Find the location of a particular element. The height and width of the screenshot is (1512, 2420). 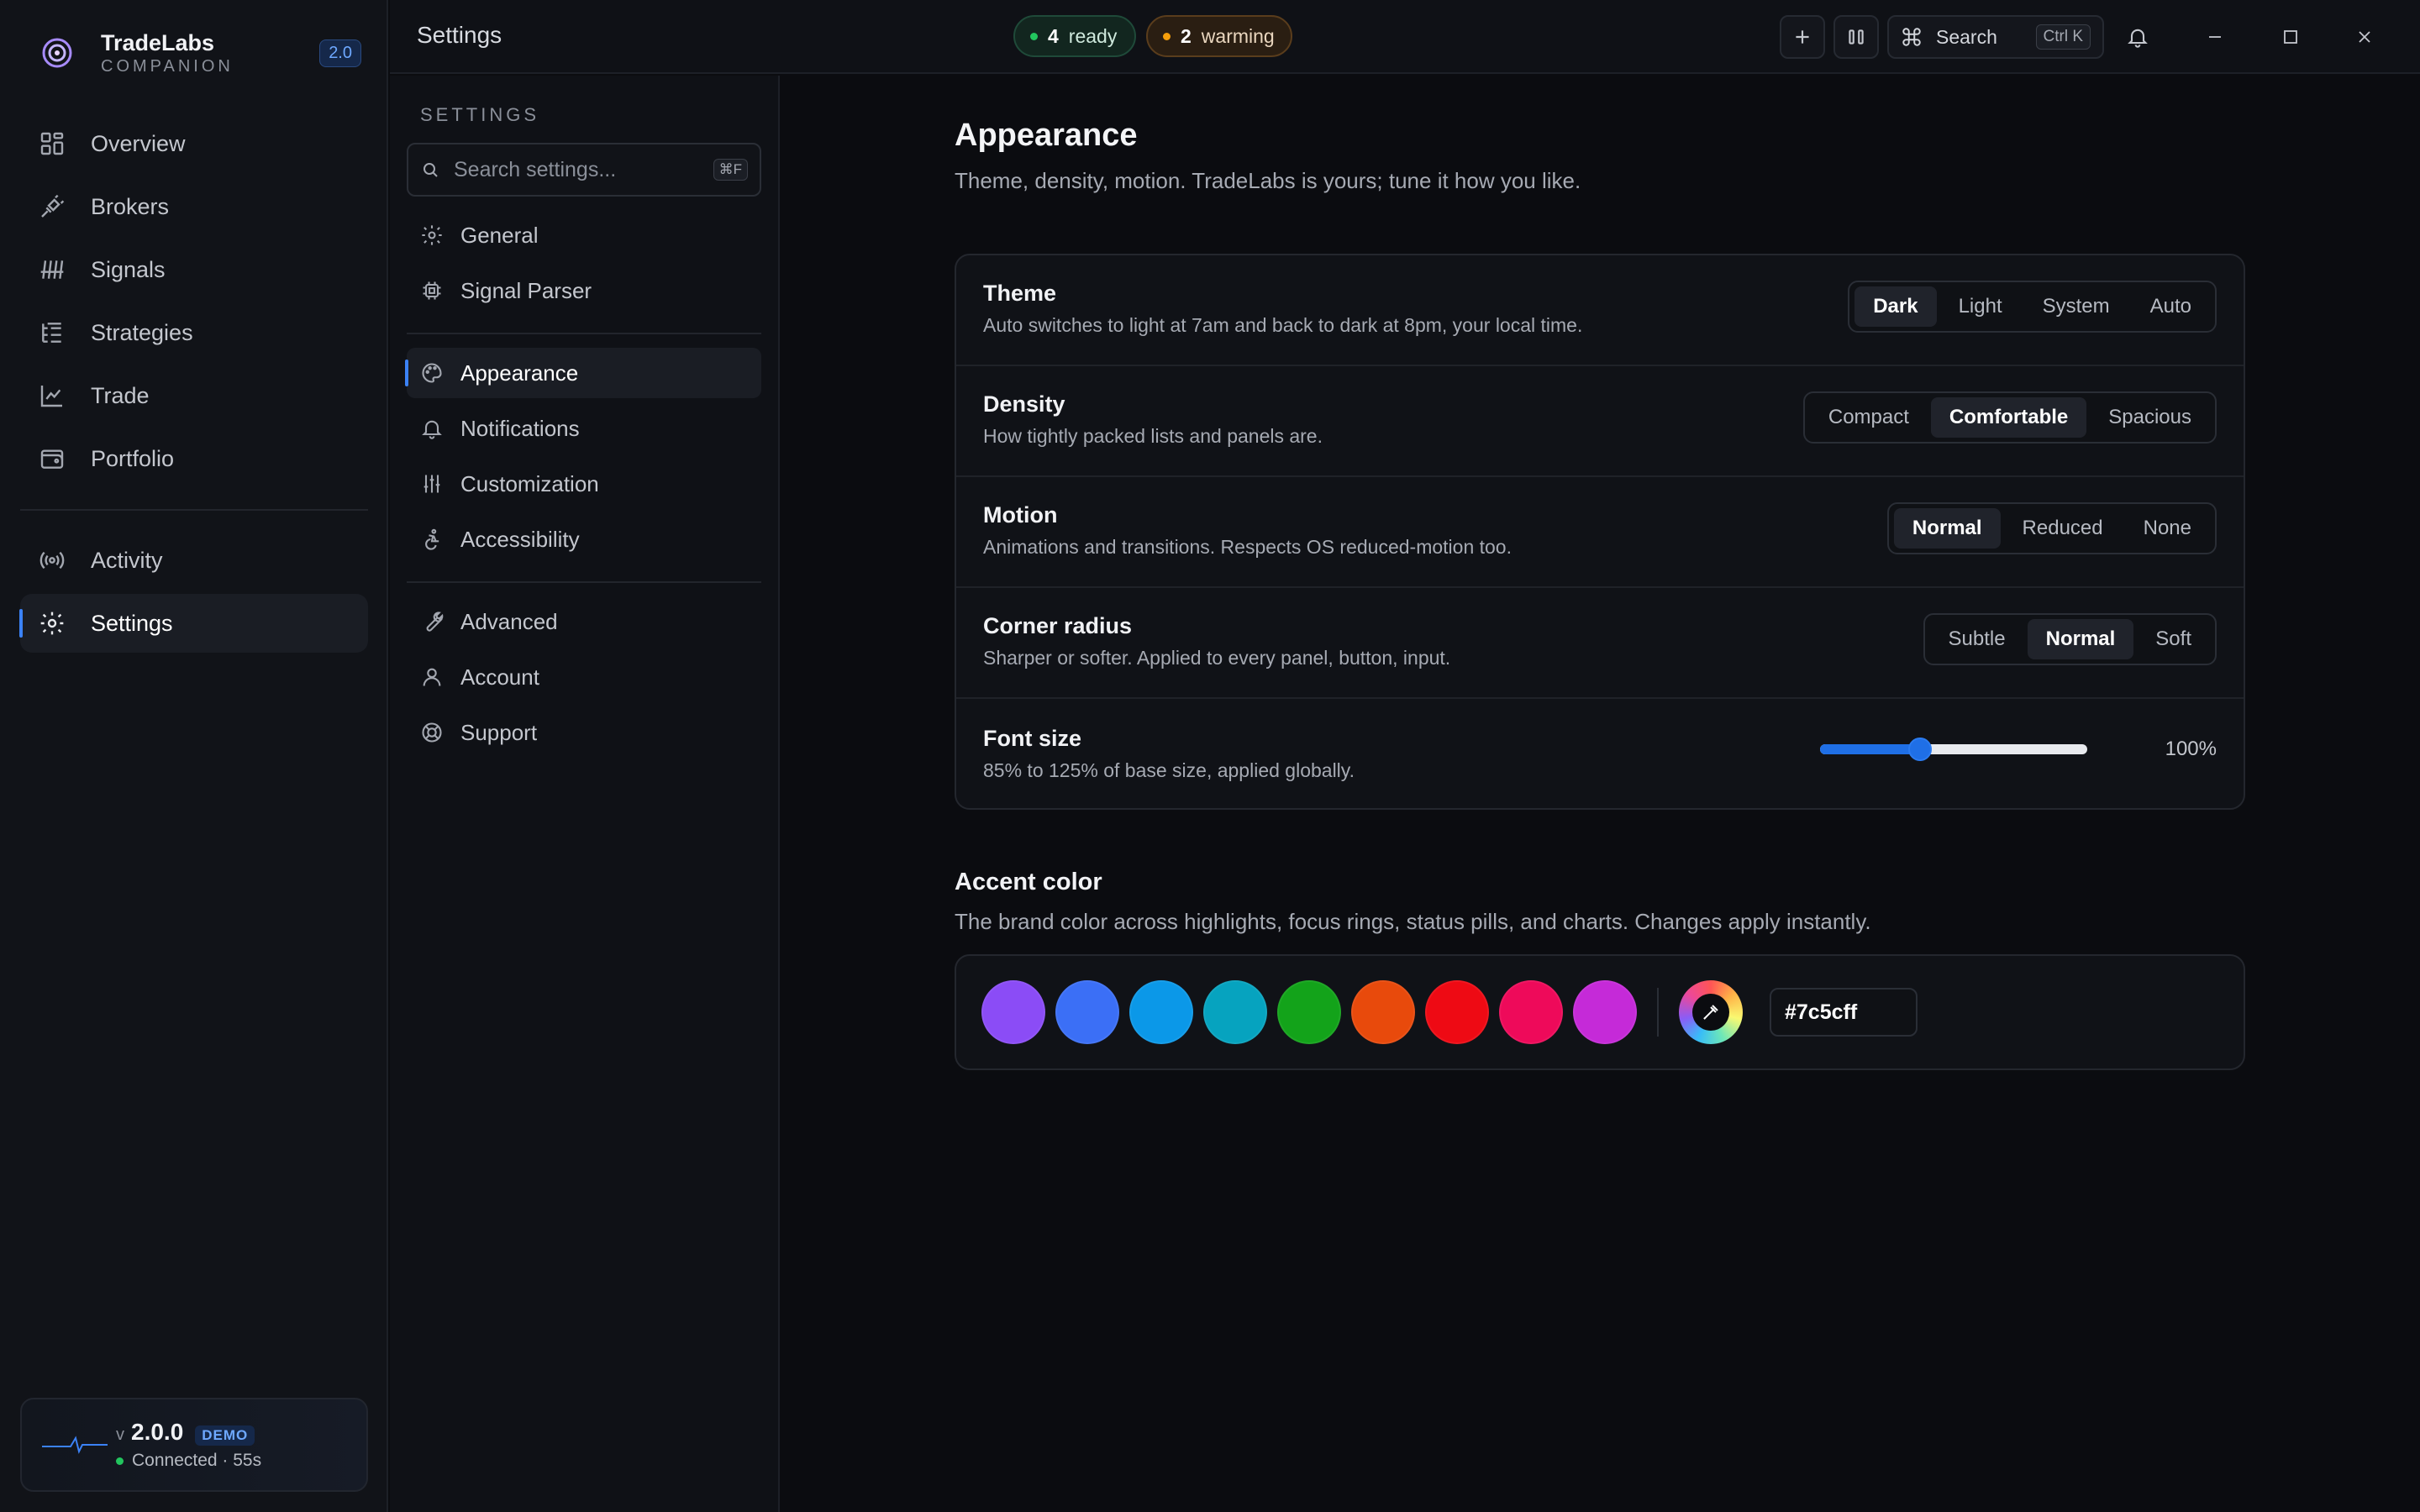

pulse-icon is located at coordinates (75, 1445).